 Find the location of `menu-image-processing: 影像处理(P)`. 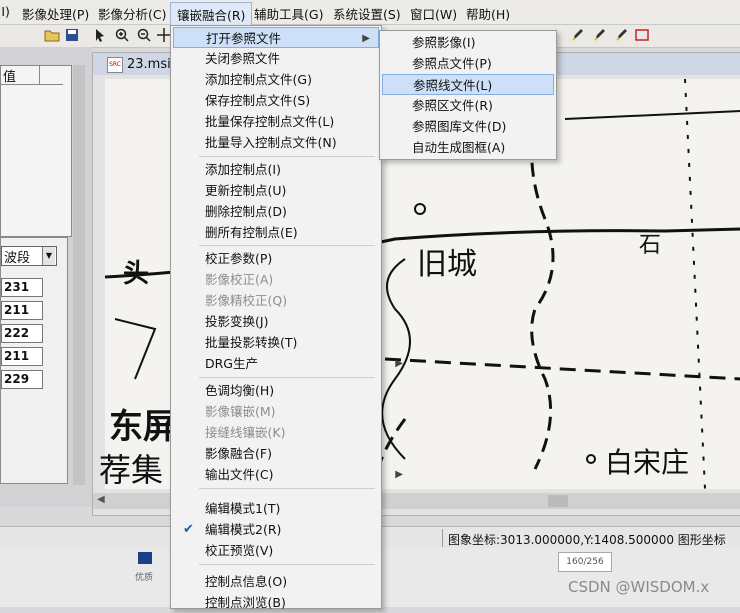

menu-image-processing: 影像处理(P) is located at coordinates (55, 13).